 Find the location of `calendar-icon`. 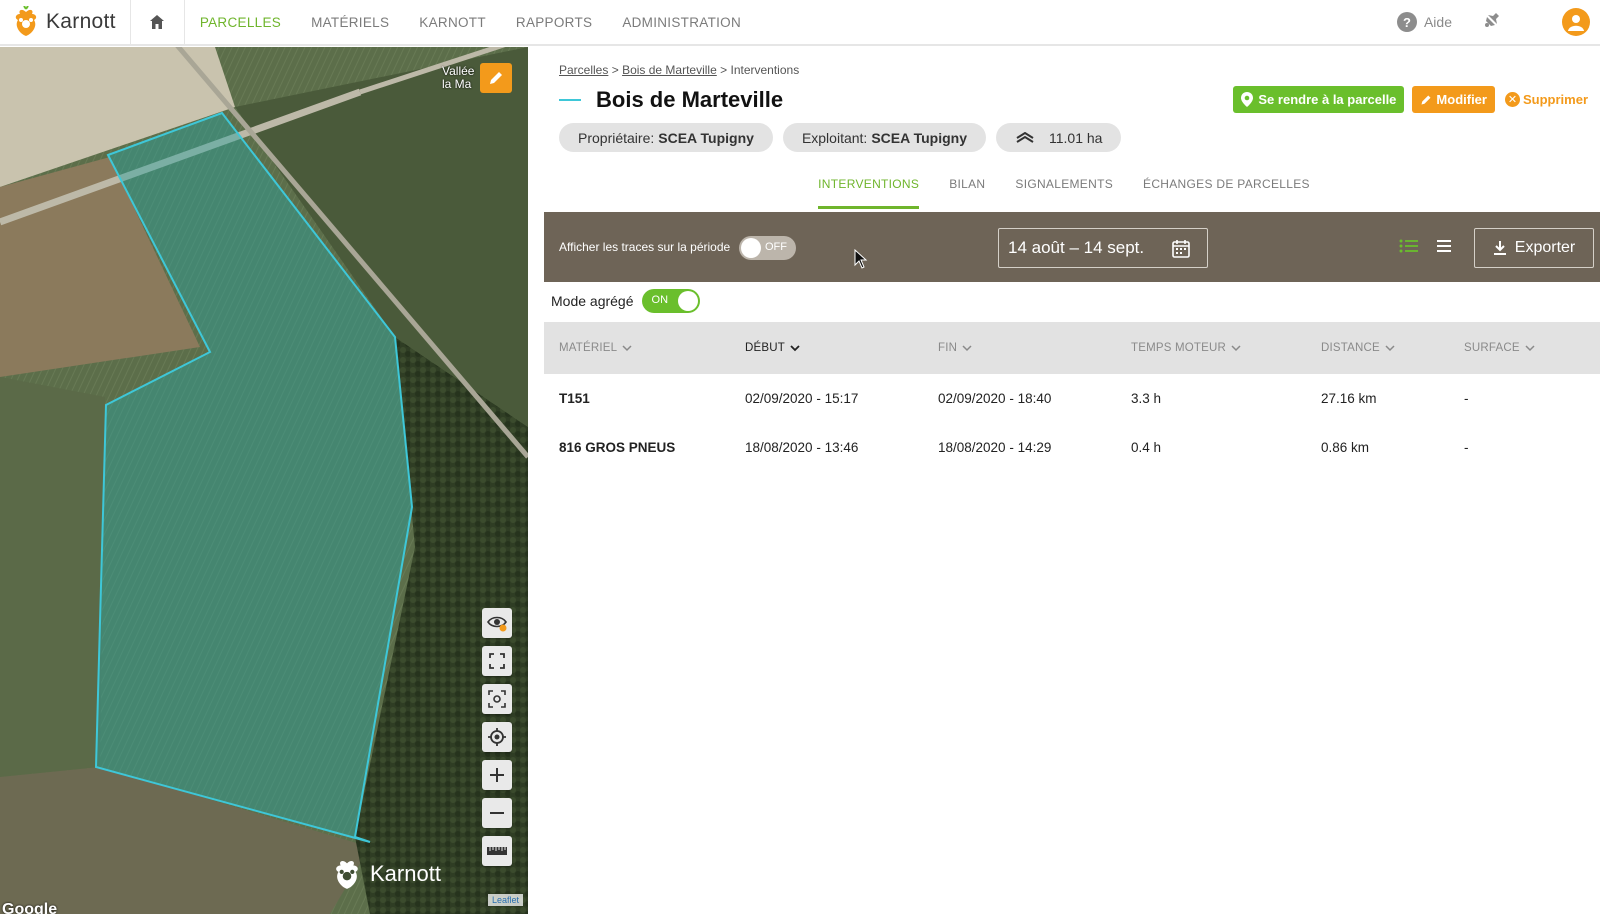

calendar-icon is located at coordinates (1181, 249).